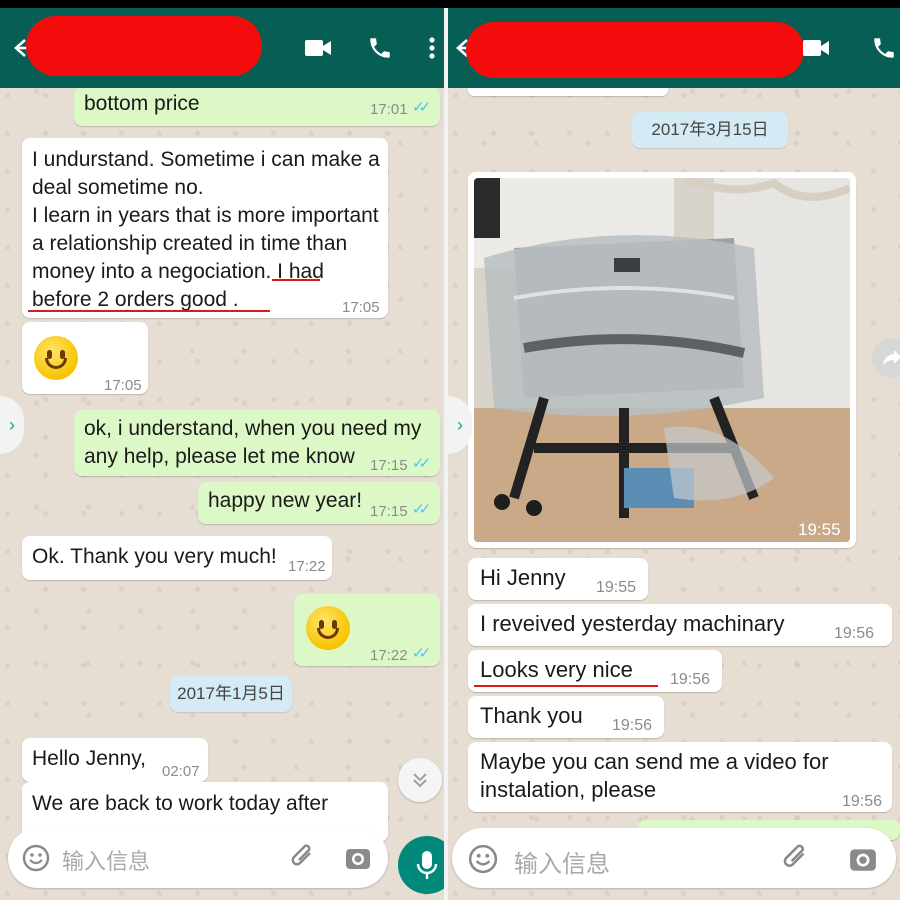 This screenshot has width=900, height=900. What do you see at coordinates (142, 103) in the screenshot?
I see `message-text: bottom price` at bounding box center [142, 103].